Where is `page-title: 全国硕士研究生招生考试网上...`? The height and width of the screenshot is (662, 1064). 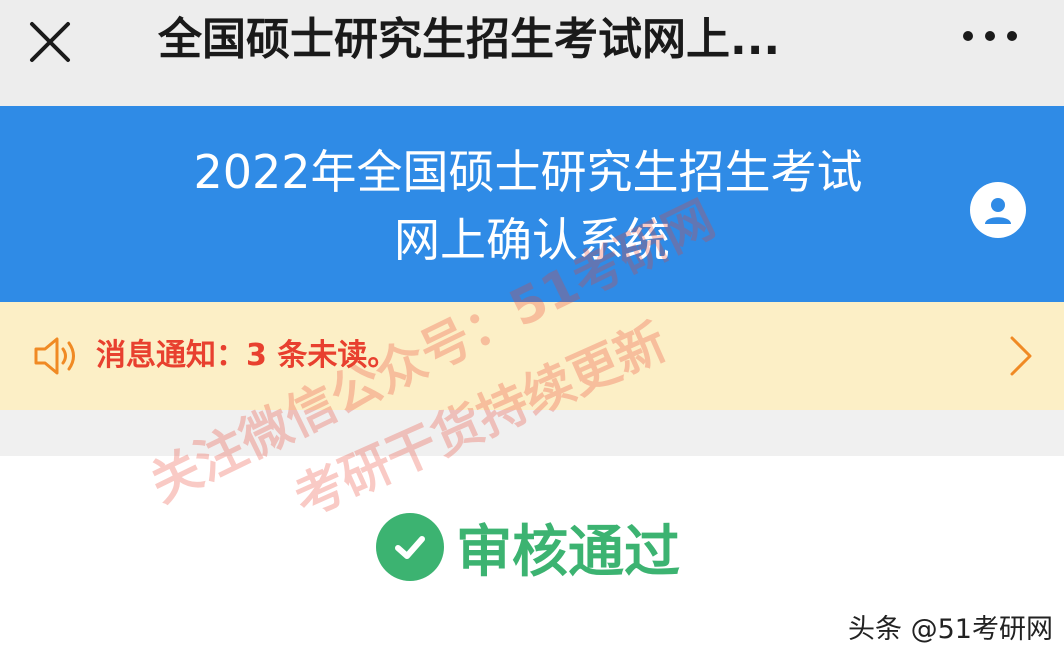 page-title: 全国硕士研究生招生考试网上... is located at coordinates (469, 39).